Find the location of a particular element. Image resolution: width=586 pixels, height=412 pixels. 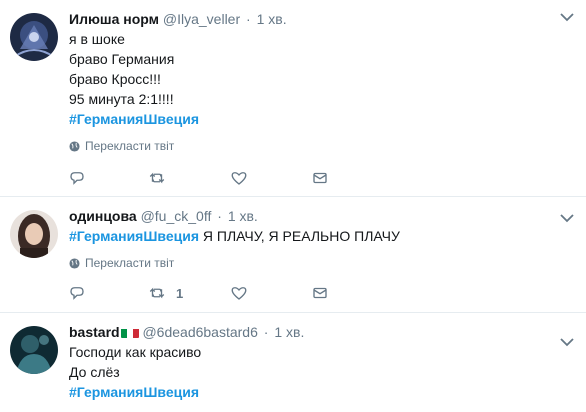

tweet-actions is located at coordinates (203, 179).